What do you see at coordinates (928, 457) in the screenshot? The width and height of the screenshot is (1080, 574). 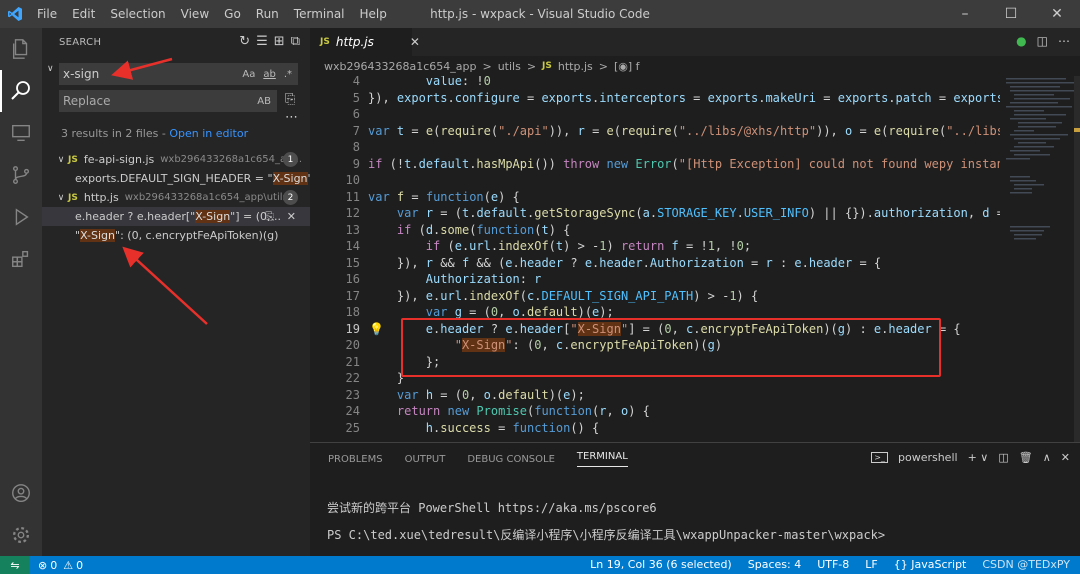 I see `terminal-shell-select: powershell` at bounding box center [928, 457].